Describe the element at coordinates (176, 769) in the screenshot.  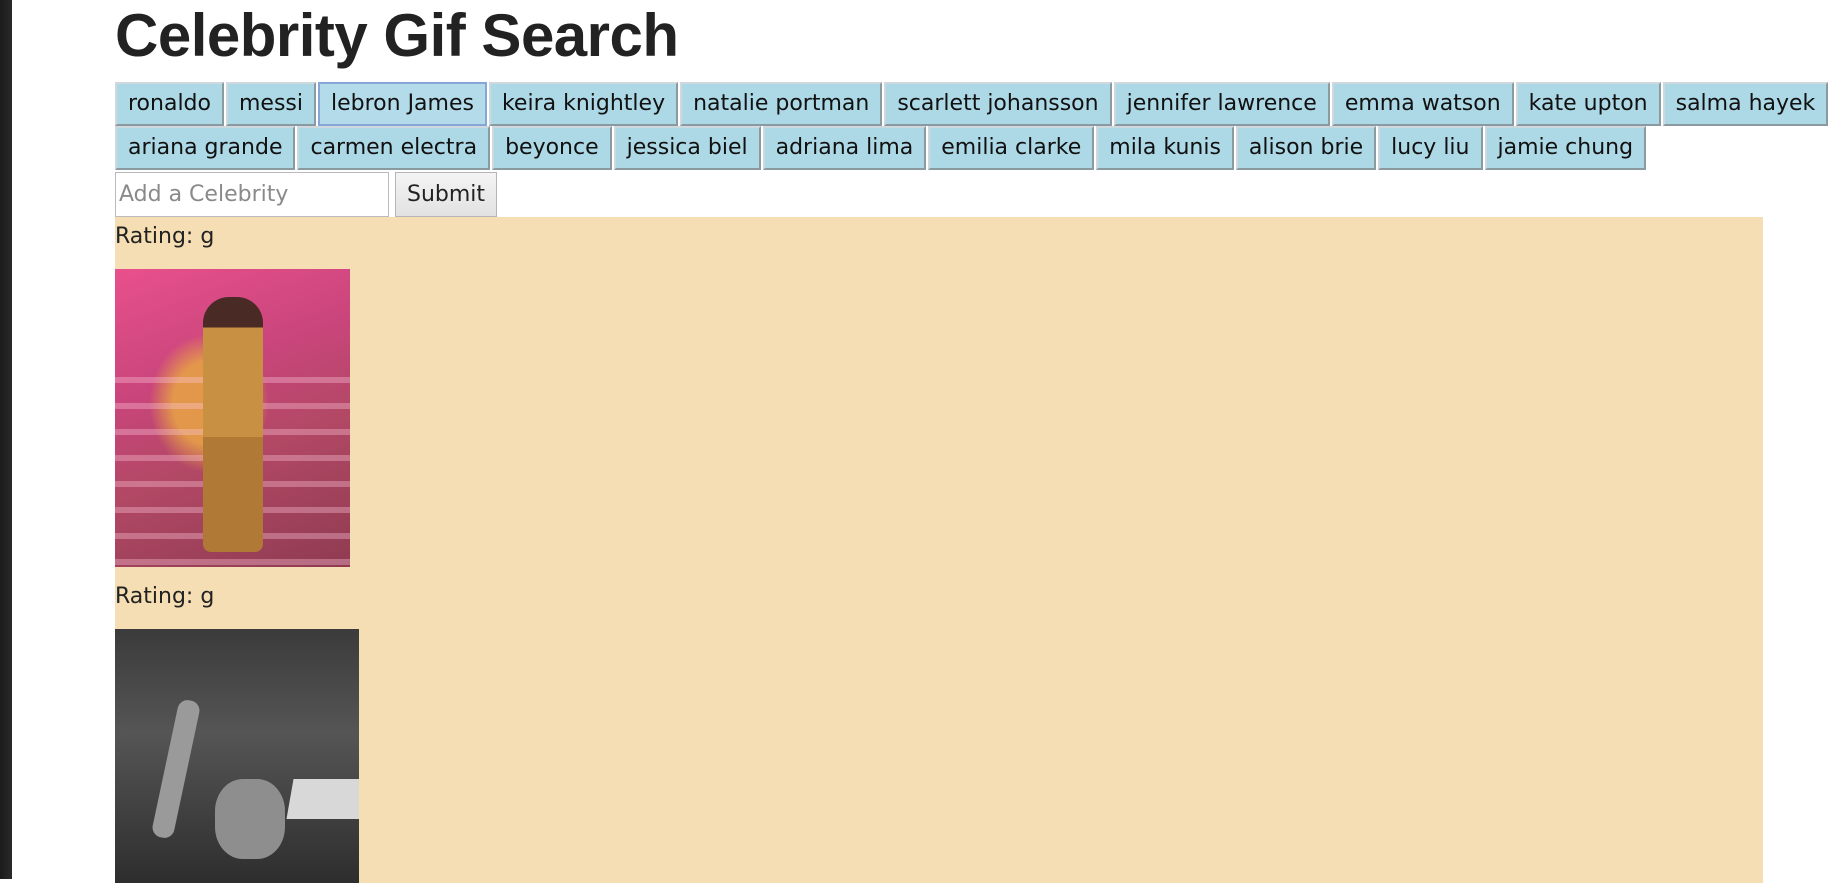
I see `gif-arm` at that location.